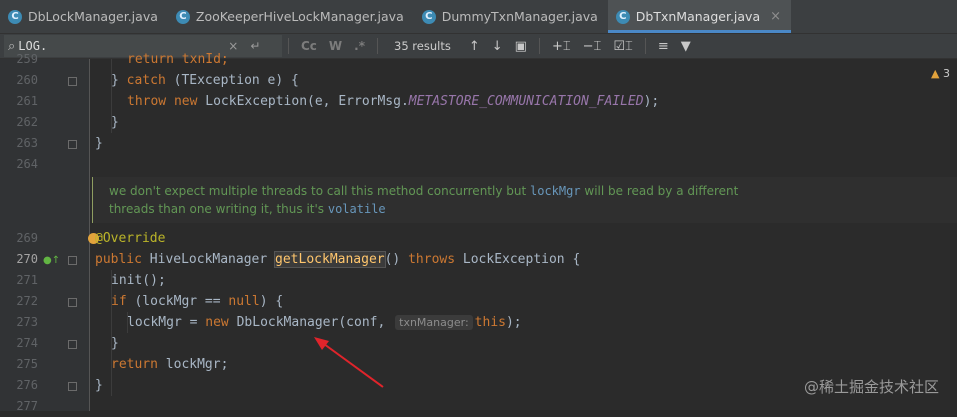 The image size is (957, 417). Describe the element at coordinates (497, 46) in the screenshot. I see `arrow-down-icon: ↓` at that location.